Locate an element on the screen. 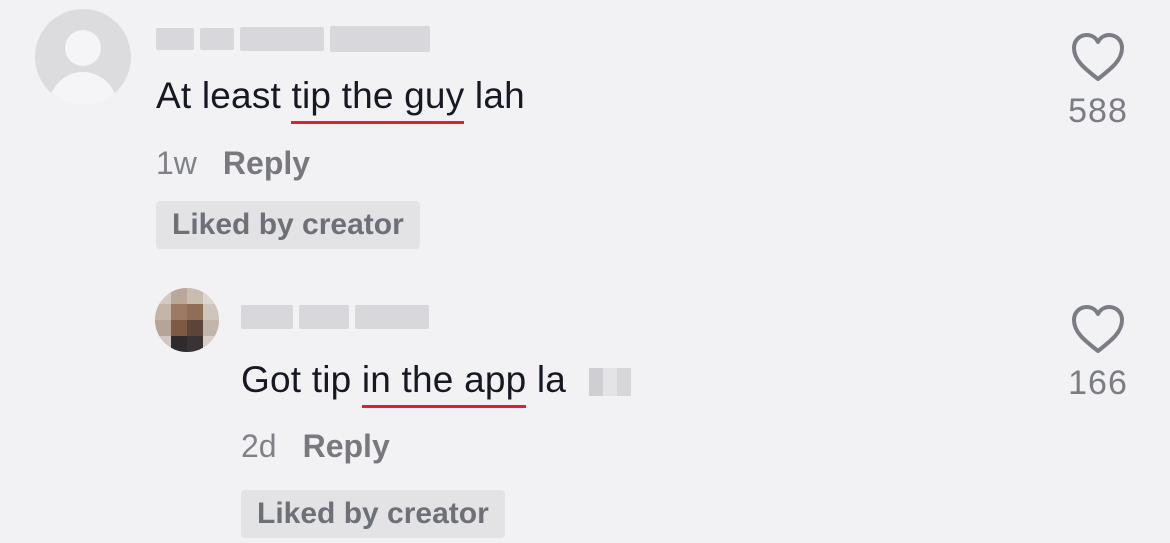 This screenshot has width=1170, height=543. comment-time: 1w is located at coordinates (176, 163).